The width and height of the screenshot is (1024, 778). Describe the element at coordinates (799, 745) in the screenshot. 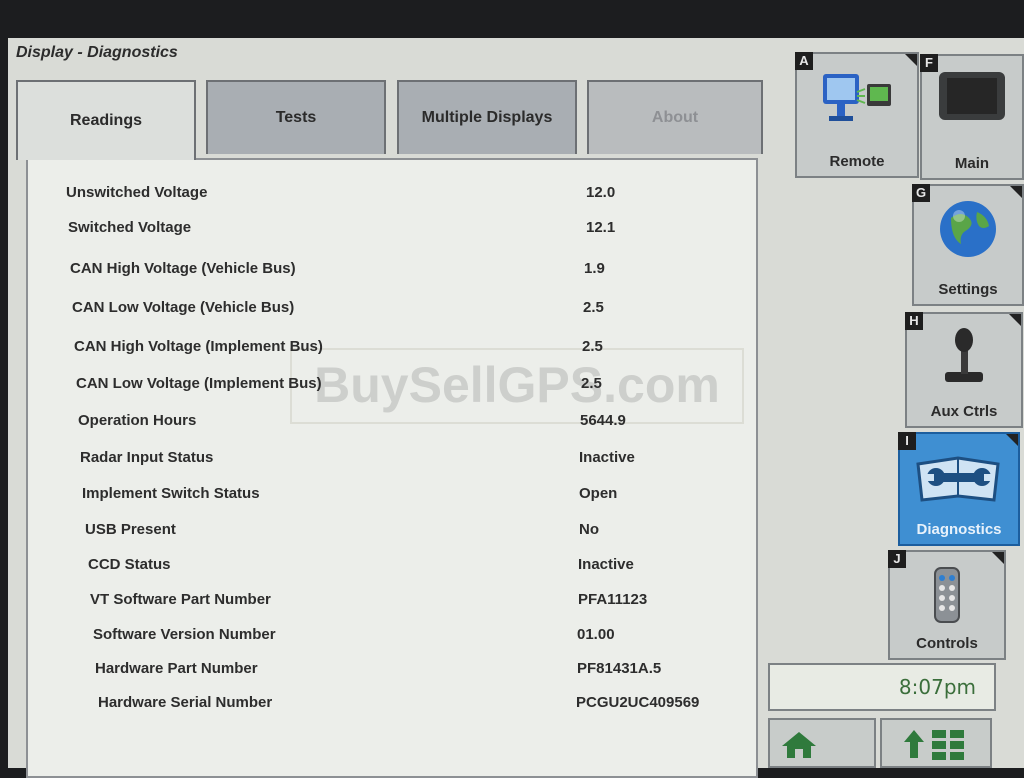

I see `home-icon` at that location.